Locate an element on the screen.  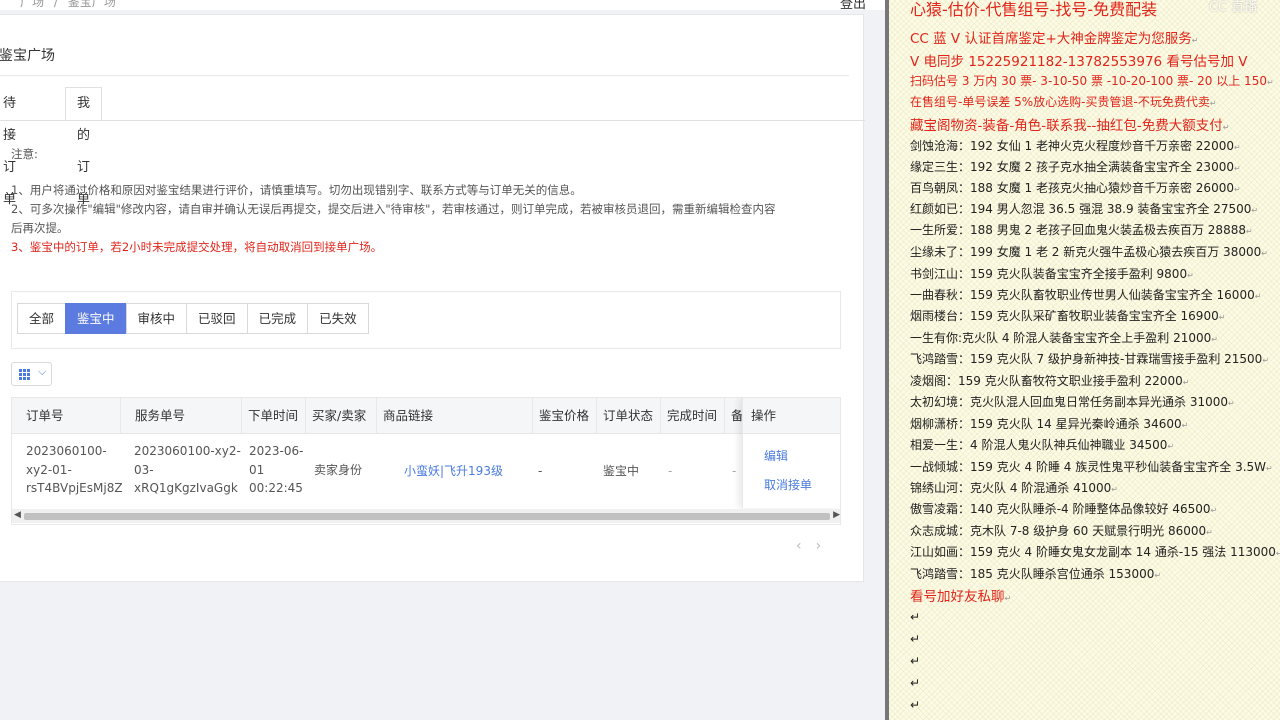
scrollbar-thumb is located at coordinates (427, 516).